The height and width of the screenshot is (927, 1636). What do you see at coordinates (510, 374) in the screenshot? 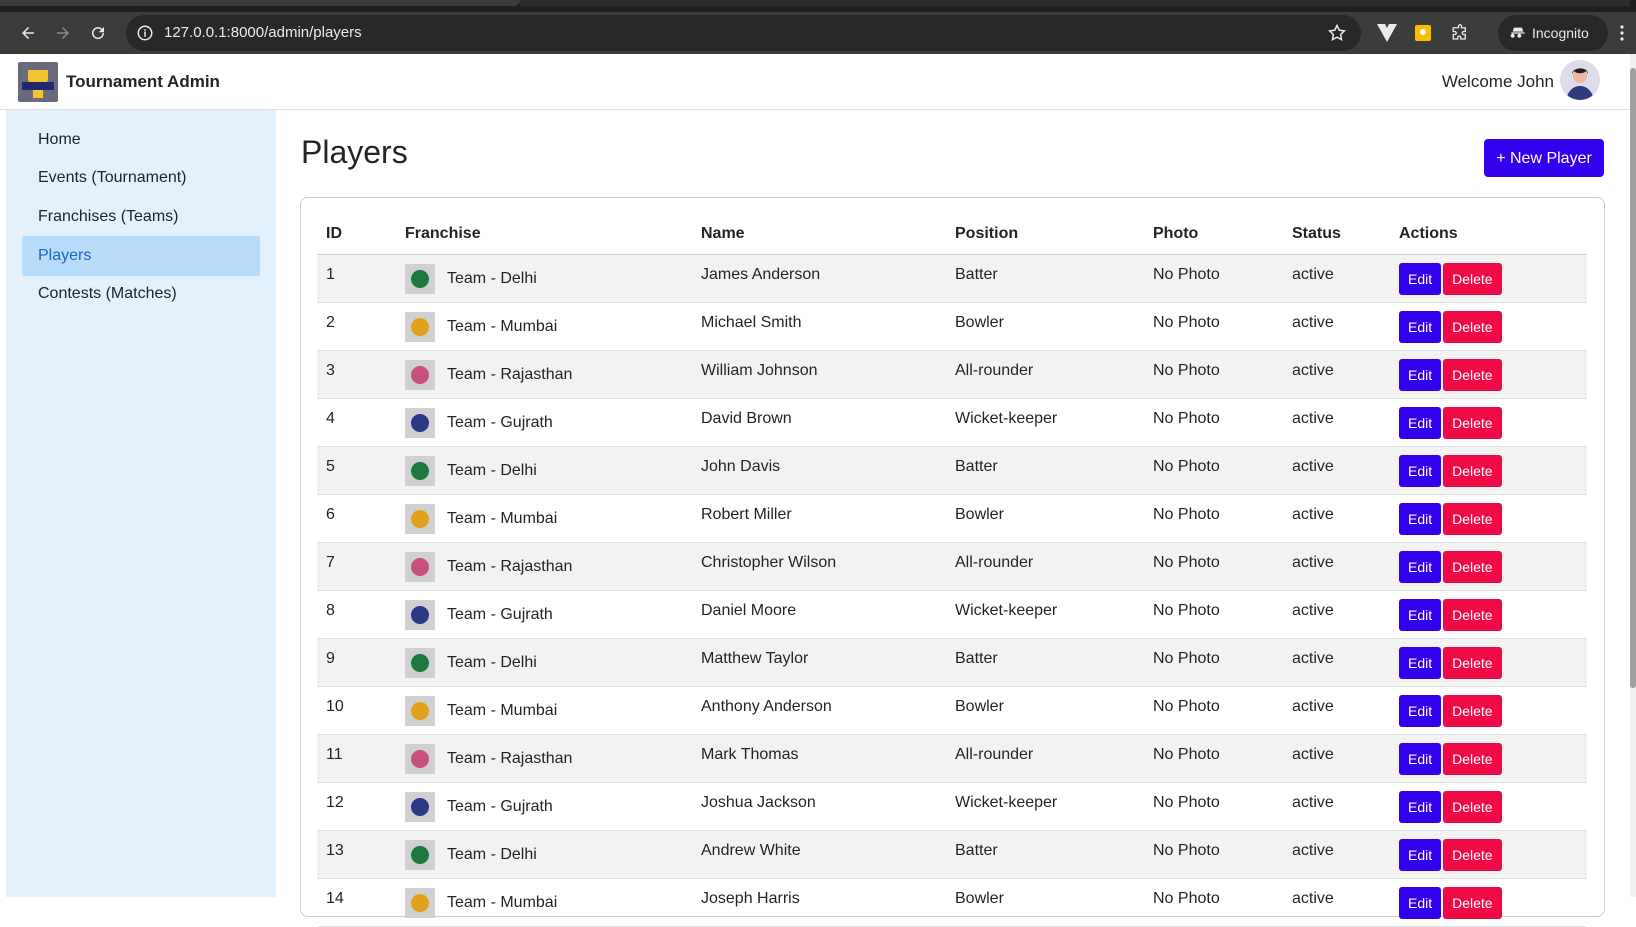
I see `franchise-name: Team - Rajasthan` at bounding box center [510, 374].